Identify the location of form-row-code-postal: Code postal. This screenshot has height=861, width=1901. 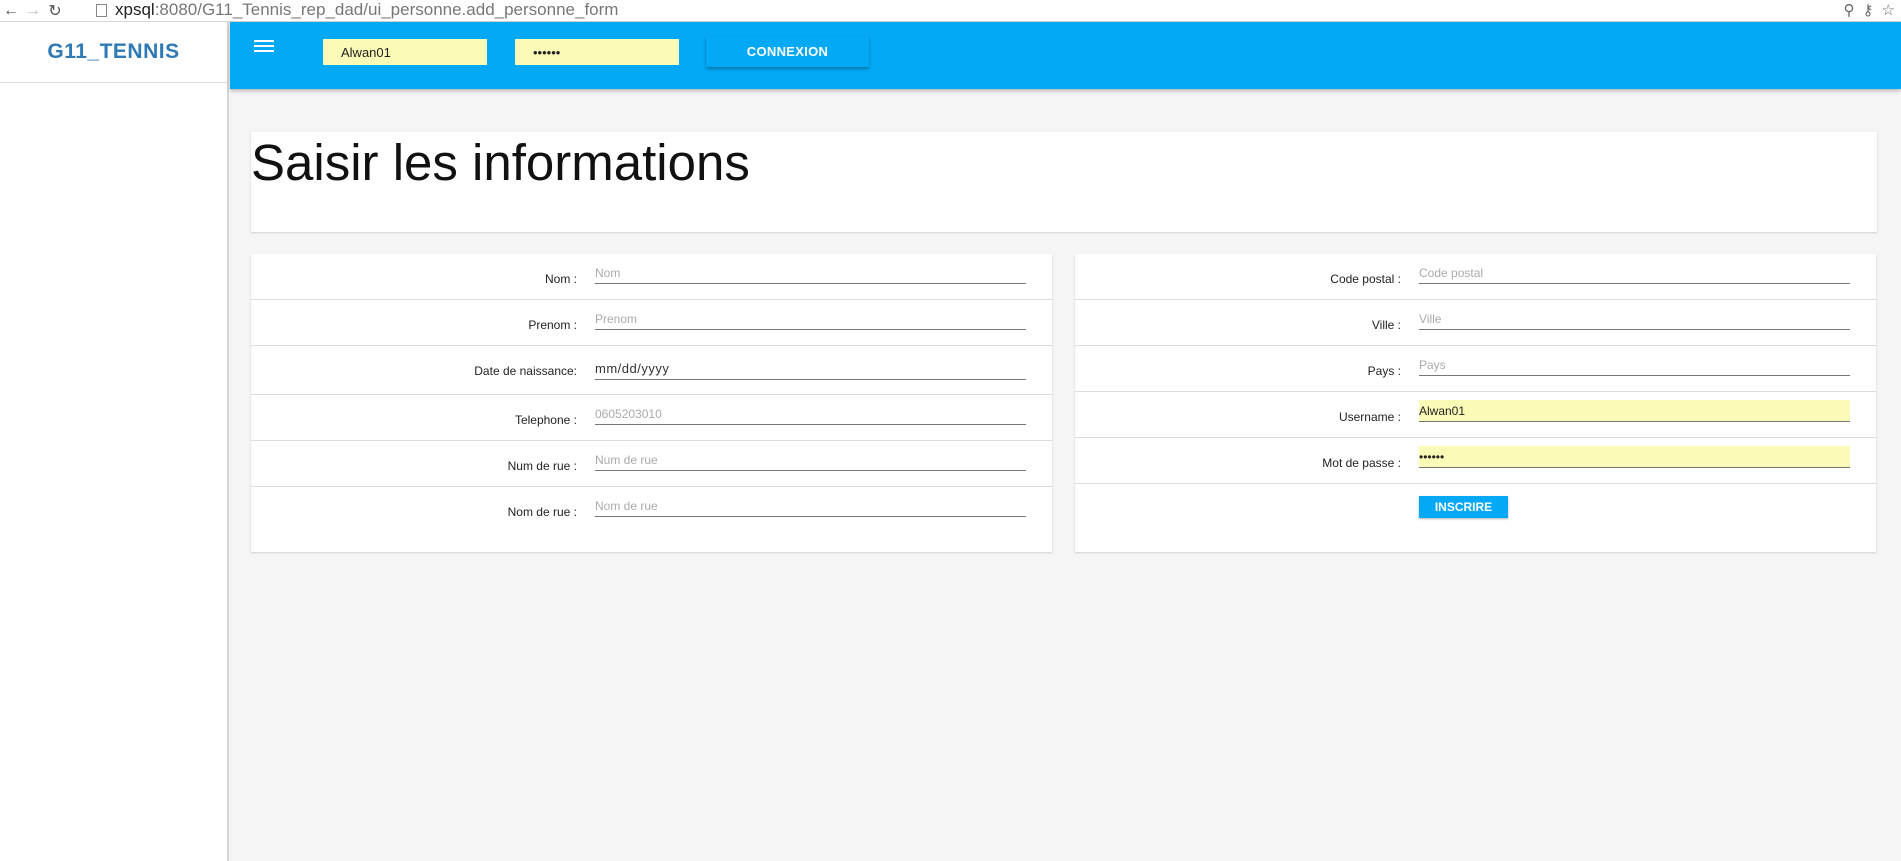
(1475, 277).